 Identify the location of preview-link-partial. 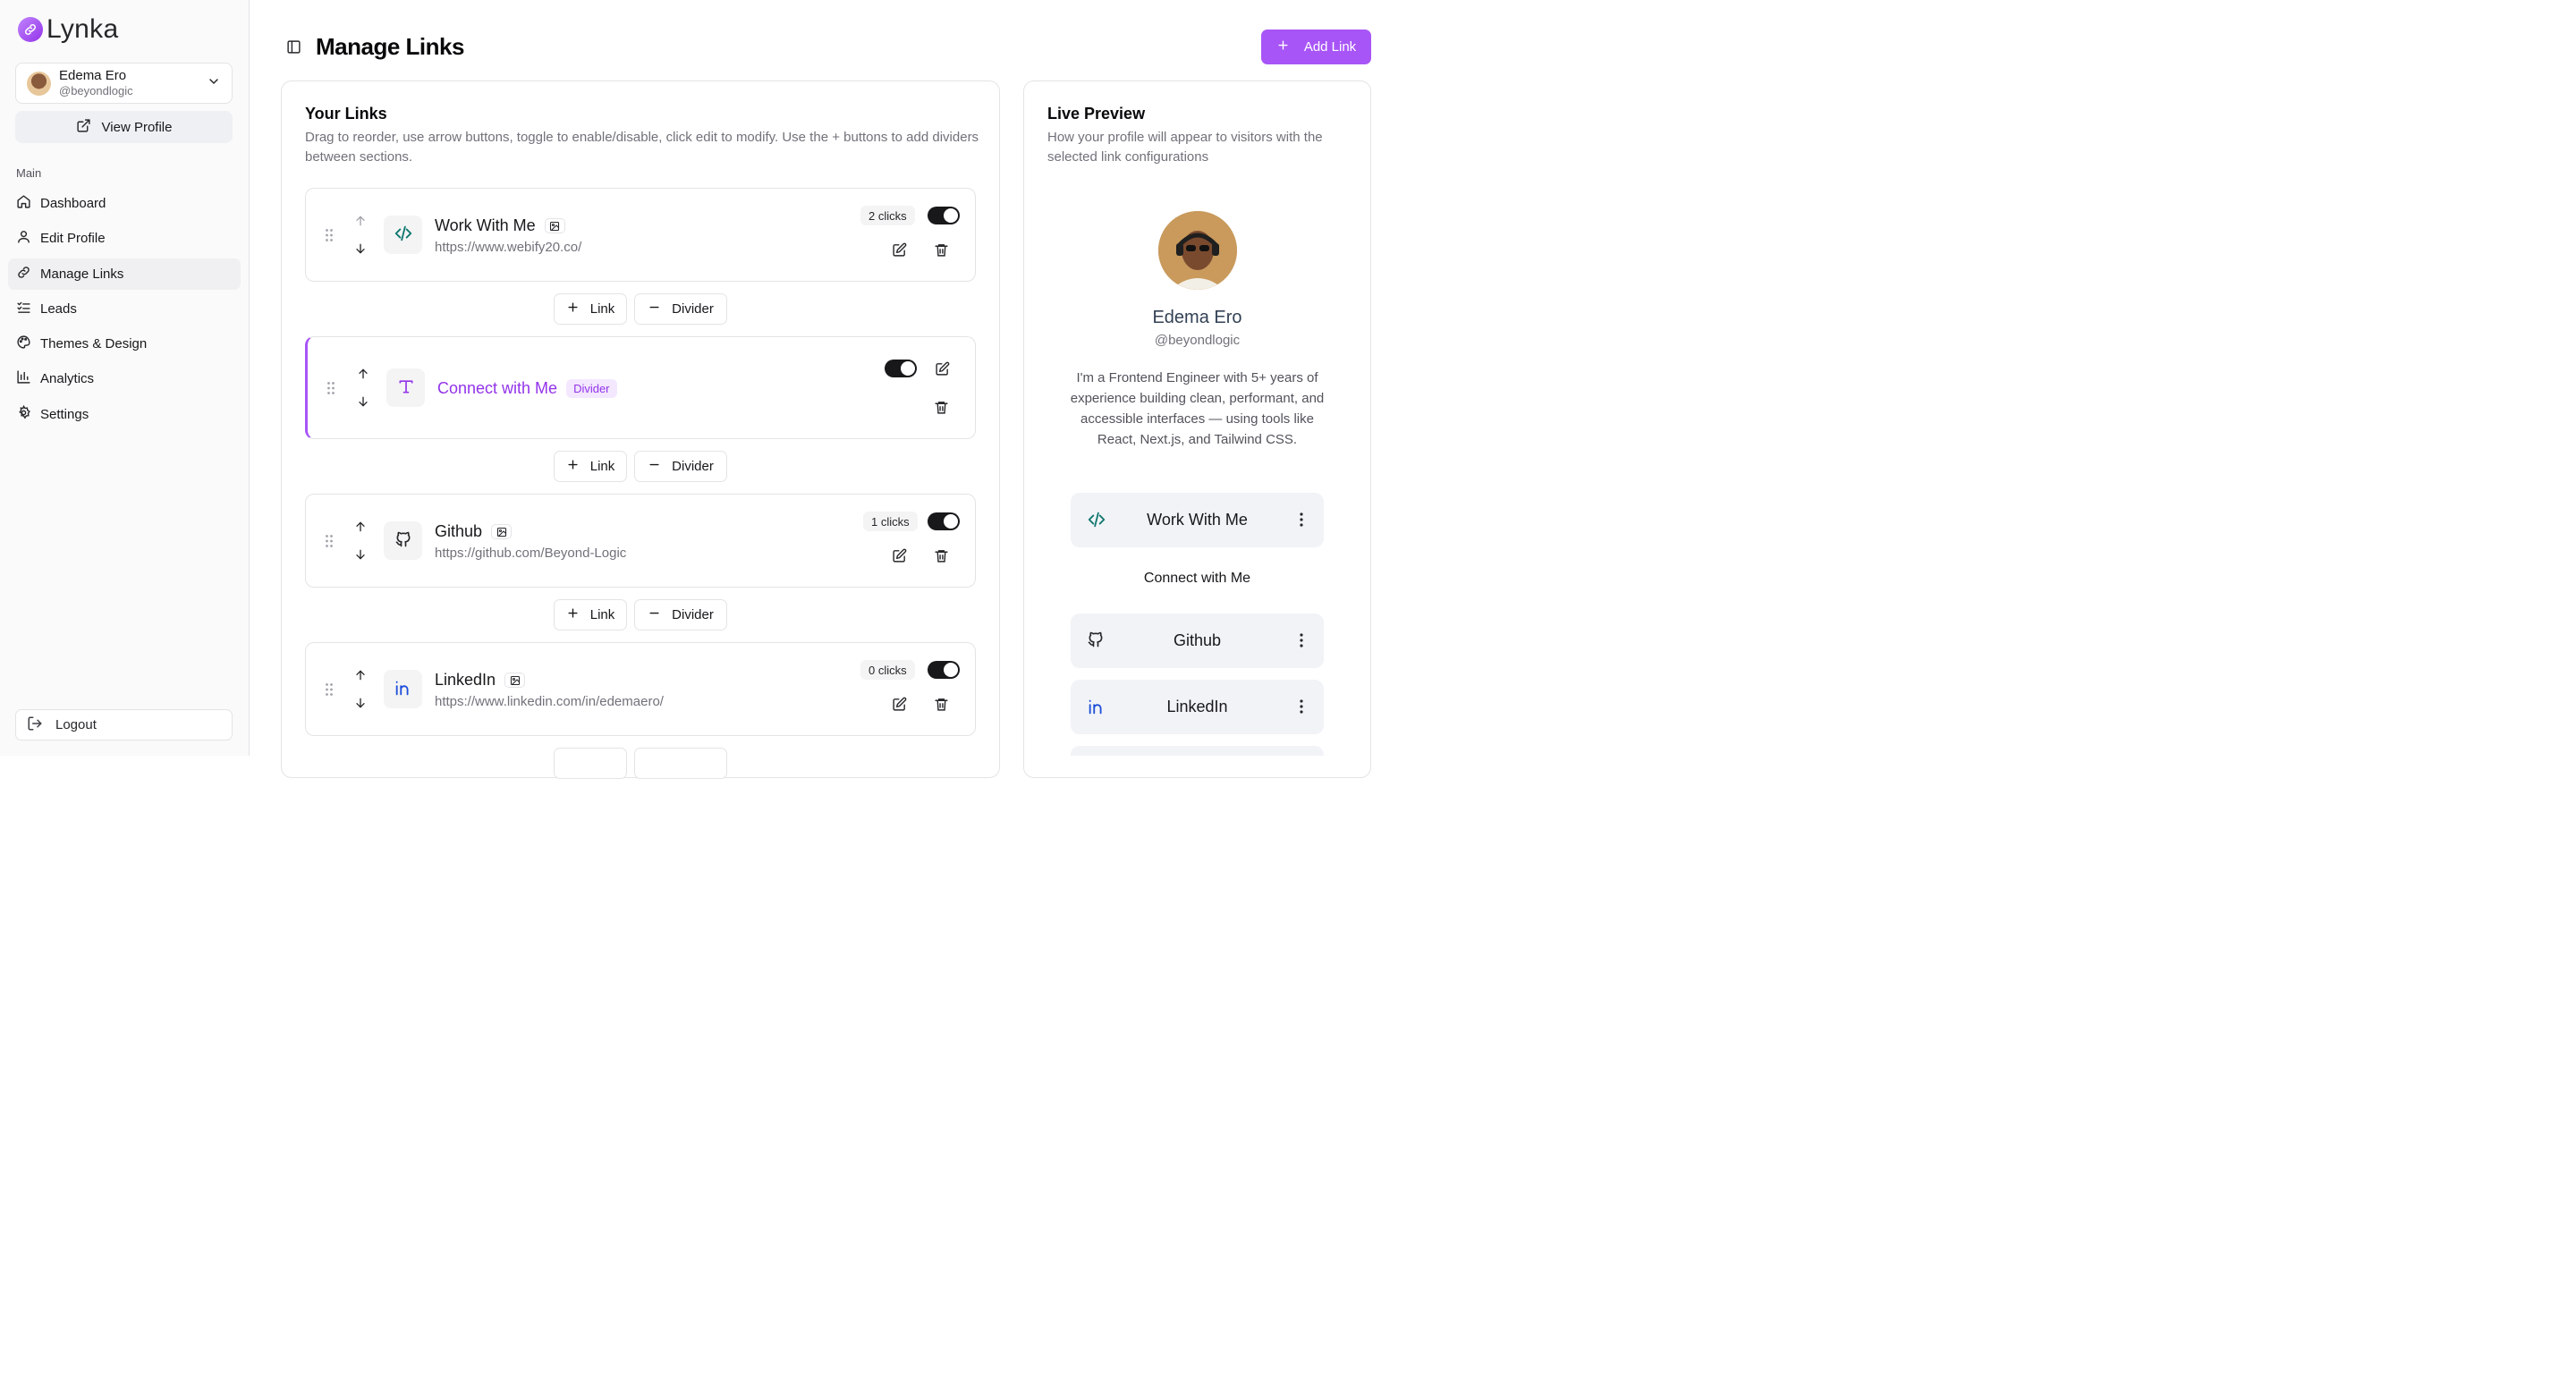
(1197, 751).